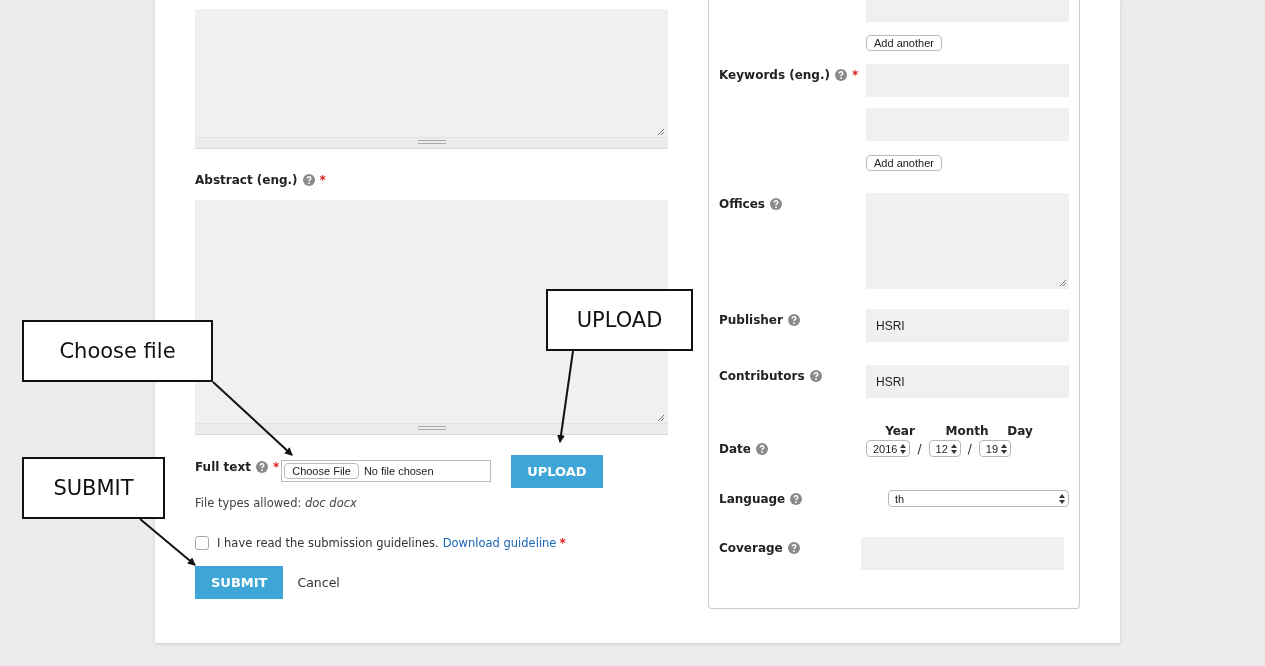  I want to click on field-label: Offices, so click(742, 204).